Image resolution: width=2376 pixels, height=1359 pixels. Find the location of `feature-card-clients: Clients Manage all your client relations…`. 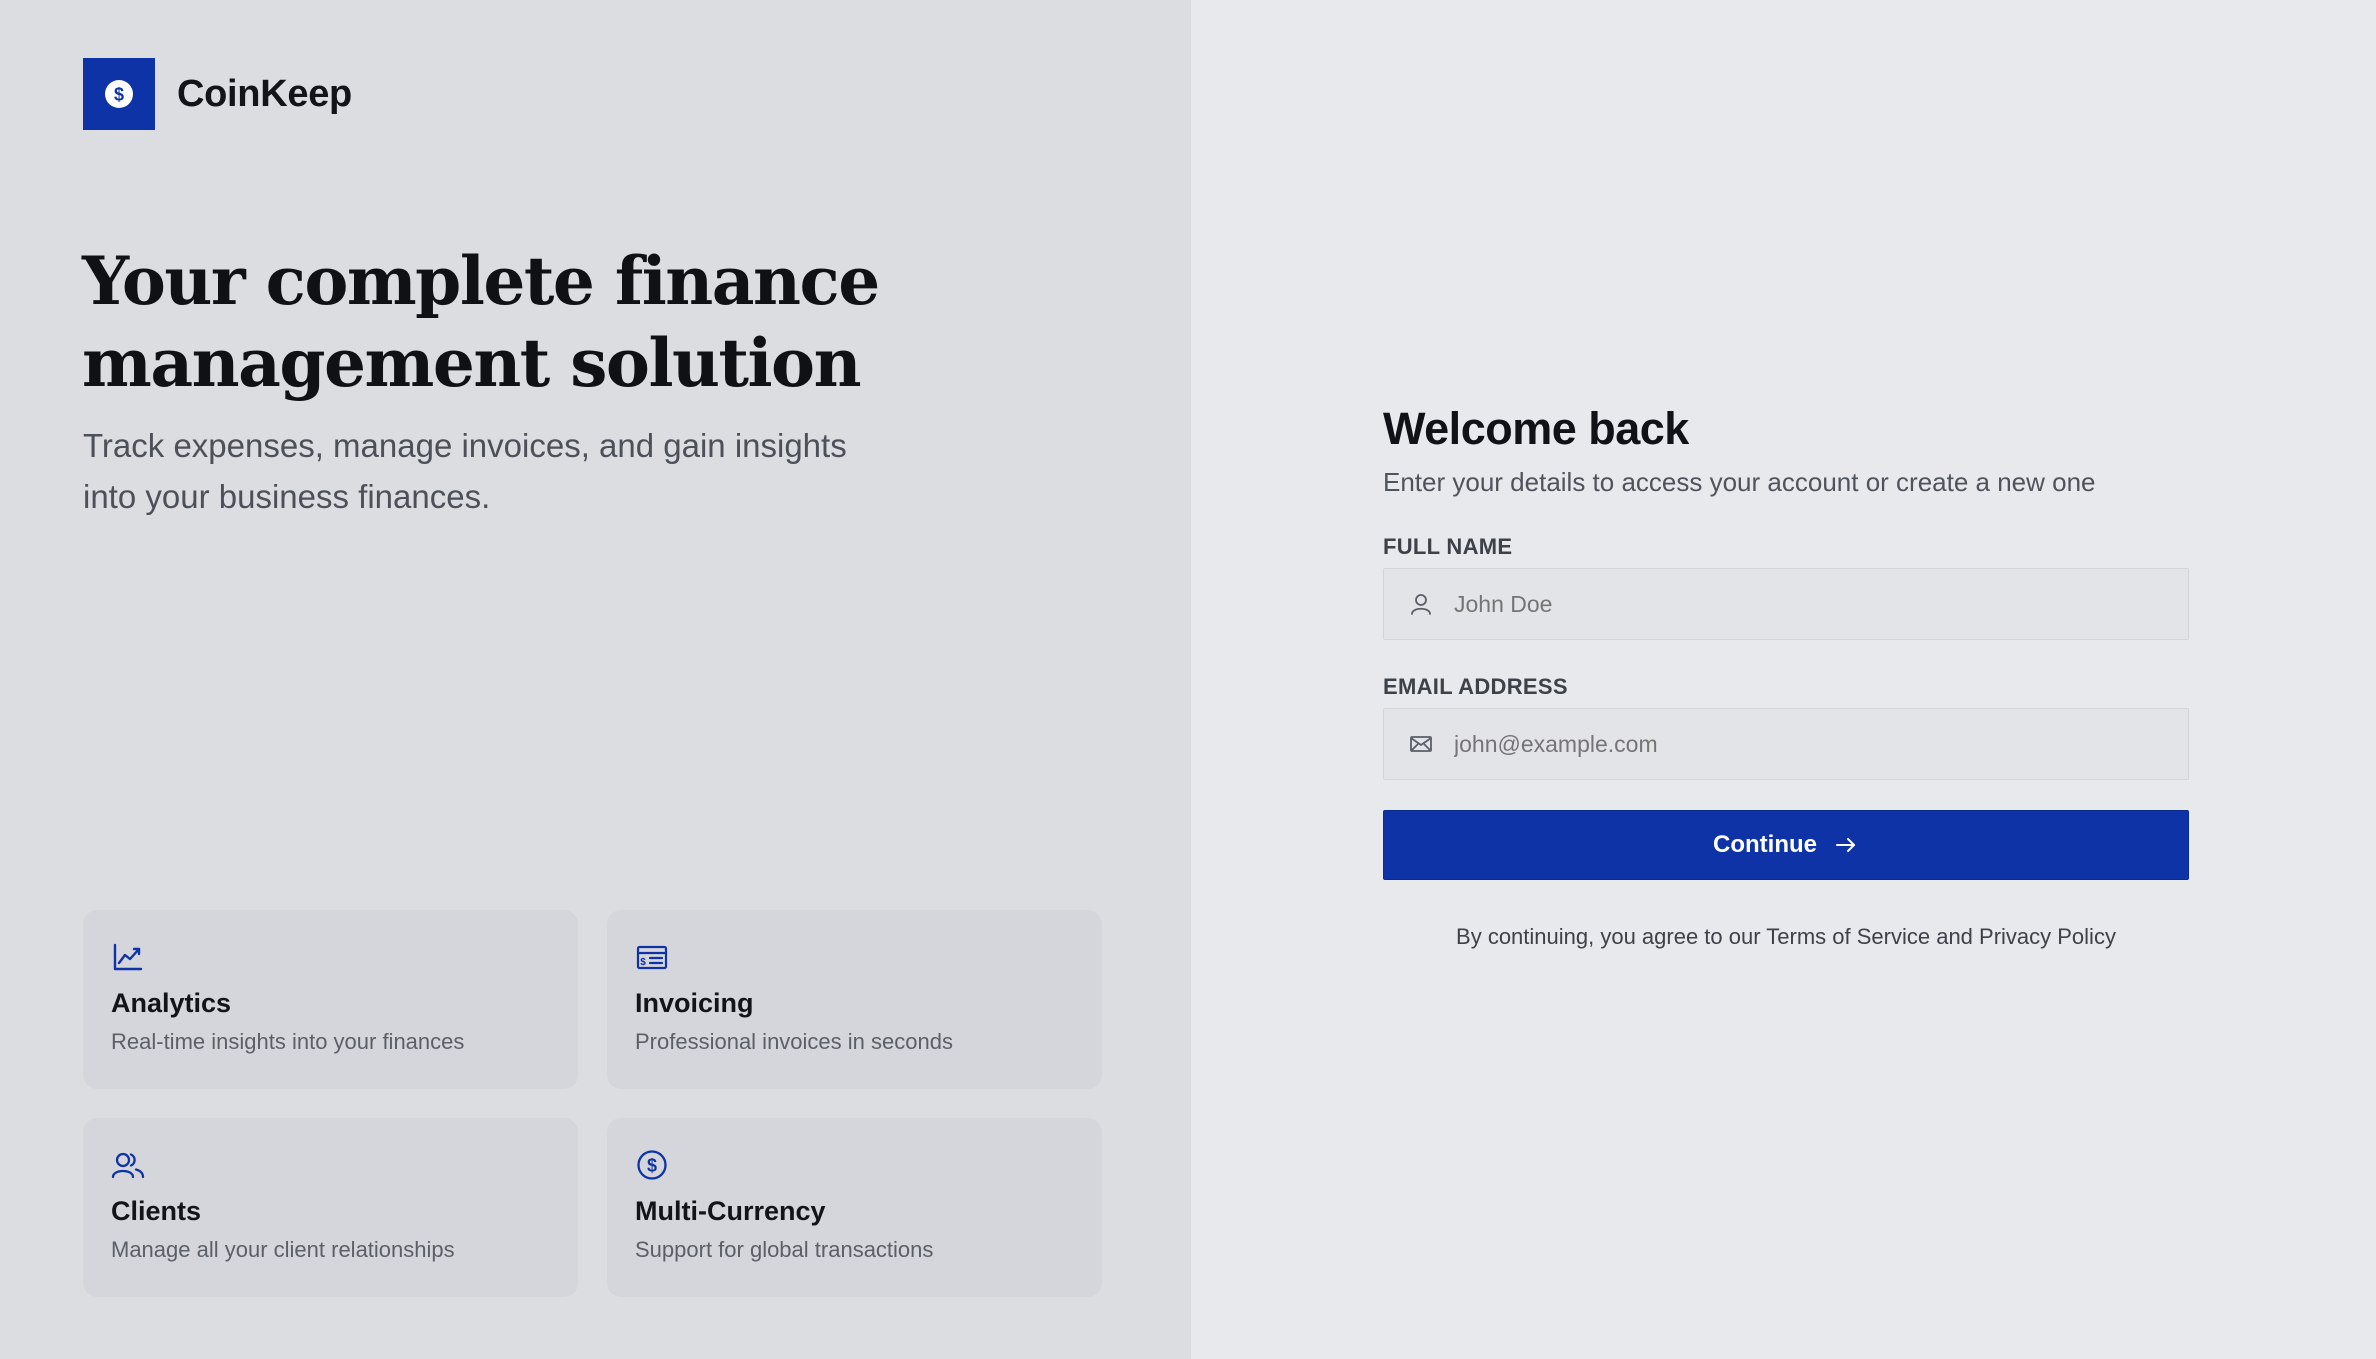

feature-card-clients: Clients Manage all your client relations… is located at coordinates (330, 1207).